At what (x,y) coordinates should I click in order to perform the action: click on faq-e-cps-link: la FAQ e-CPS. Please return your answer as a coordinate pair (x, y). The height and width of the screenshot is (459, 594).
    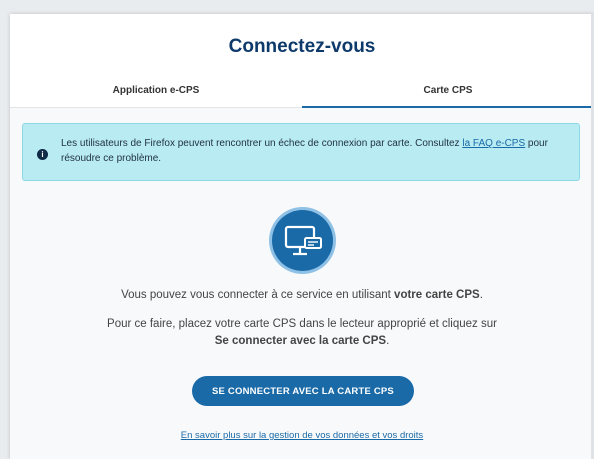
    Looking at the image, I should click on (493, 143).